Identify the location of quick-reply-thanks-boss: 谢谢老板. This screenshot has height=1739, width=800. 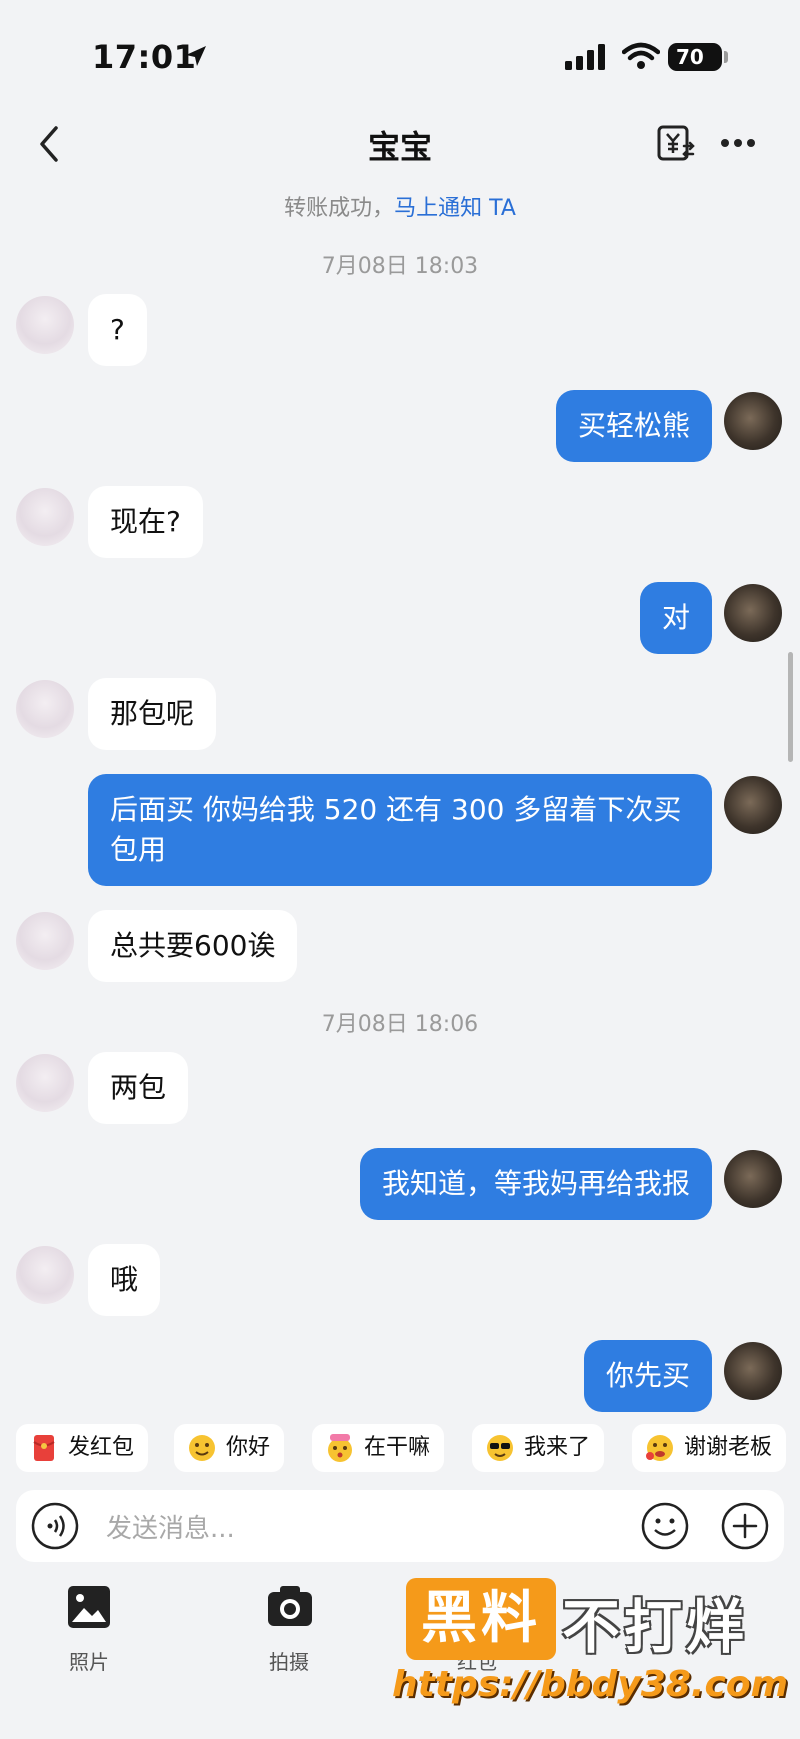
(709, 1448).